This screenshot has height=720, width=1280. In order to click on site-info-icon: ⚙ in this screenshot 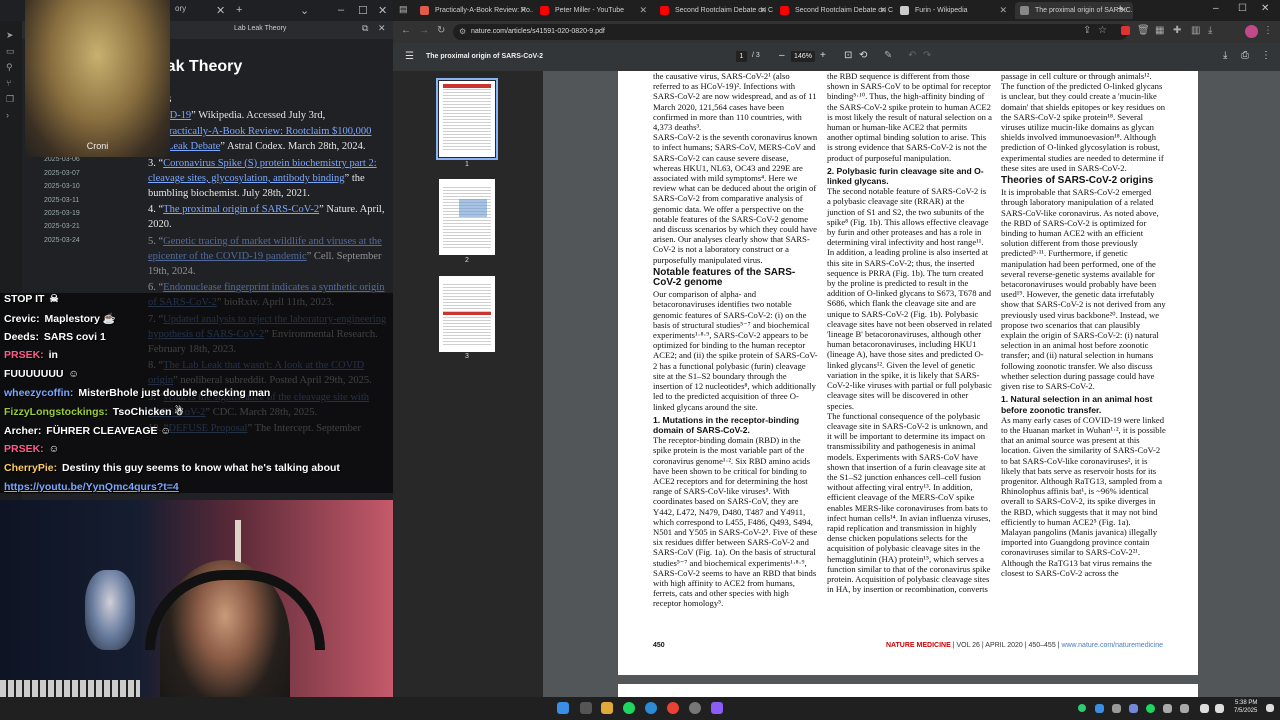, I will do `click(462, 32)`.